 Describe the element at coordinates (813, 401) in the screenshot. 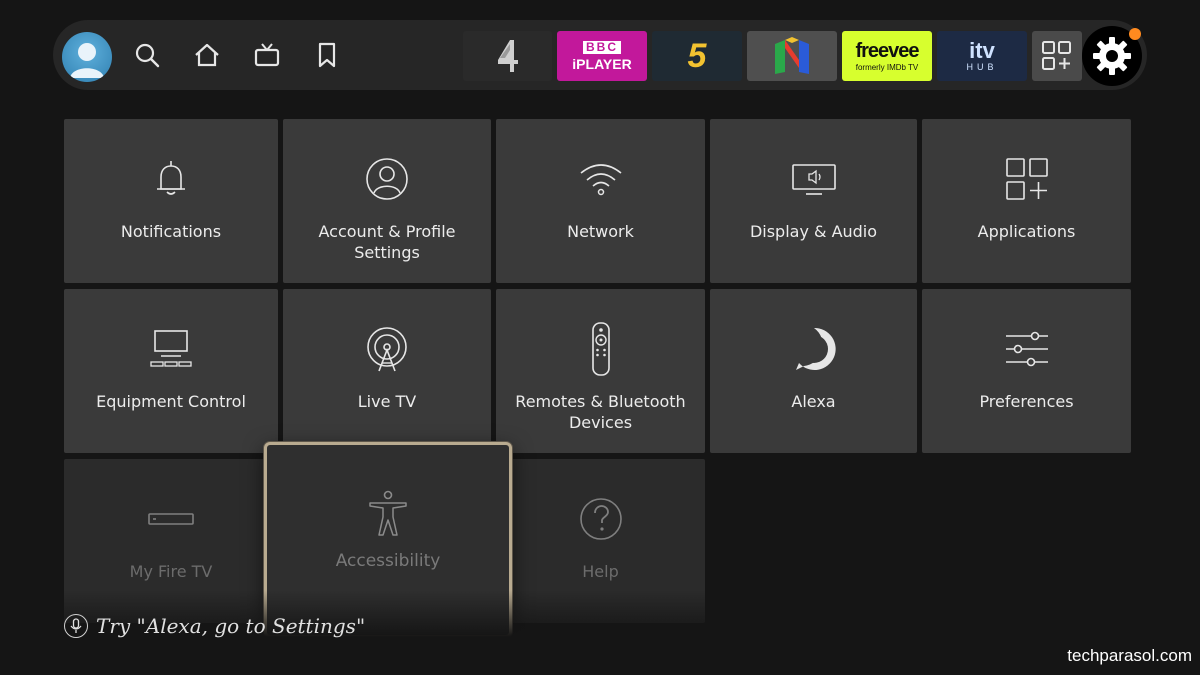

I see `tile-label: Alexa` at that location.